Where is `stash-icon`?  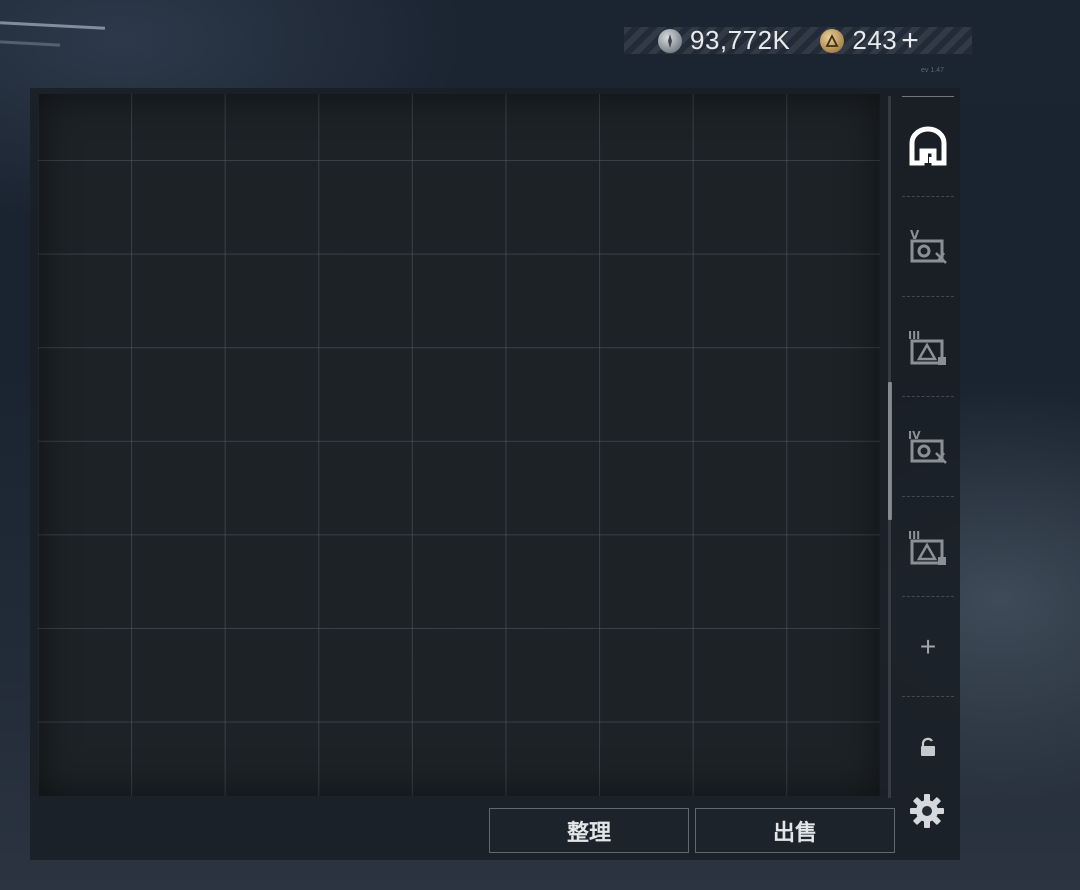
stash-icon is located at coordinates (928, 146).